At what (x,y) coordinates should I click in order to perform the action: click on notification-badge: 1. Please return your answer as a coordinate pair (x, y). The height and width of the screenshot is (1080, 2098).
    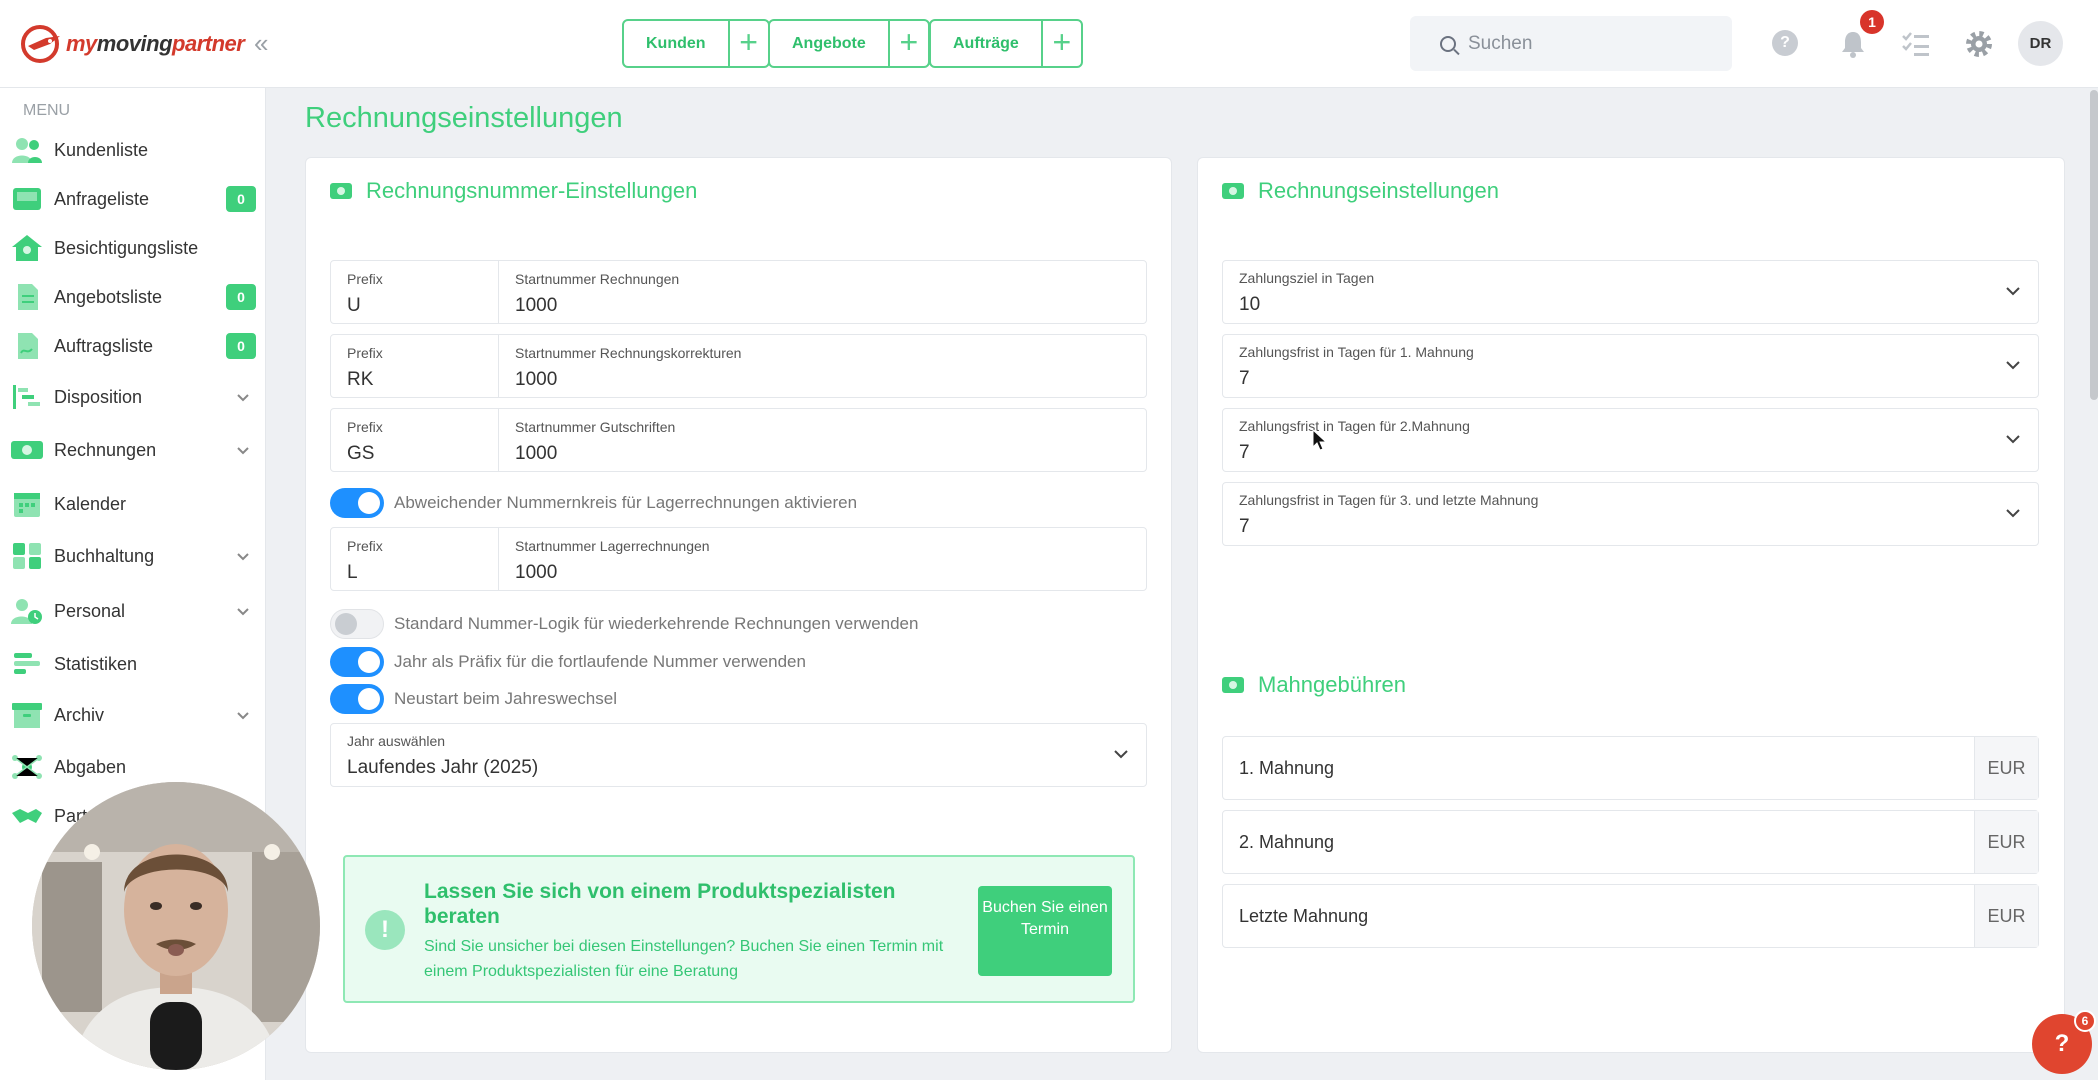
    Looking at the image, I should click on (1872, 22).